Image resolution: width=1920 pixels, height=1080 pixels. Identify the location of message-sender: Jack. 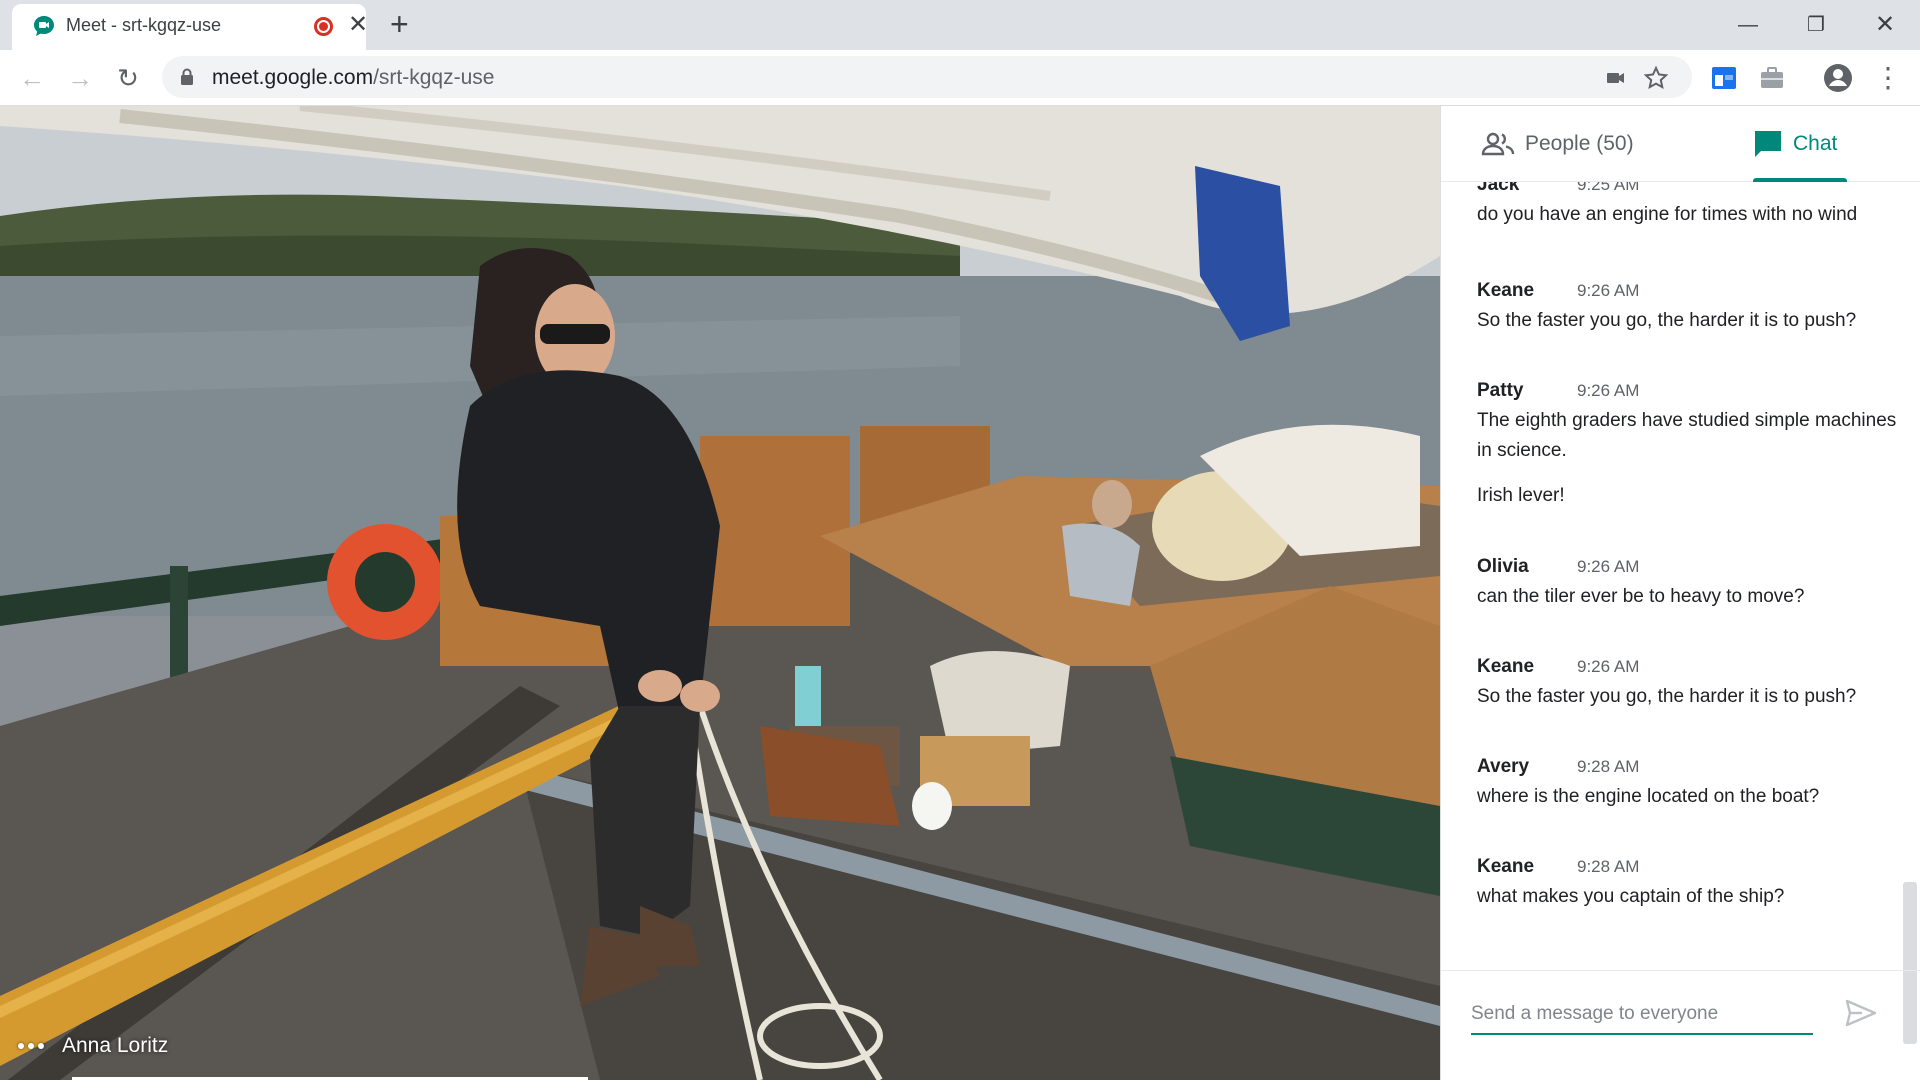
(1498, 188).